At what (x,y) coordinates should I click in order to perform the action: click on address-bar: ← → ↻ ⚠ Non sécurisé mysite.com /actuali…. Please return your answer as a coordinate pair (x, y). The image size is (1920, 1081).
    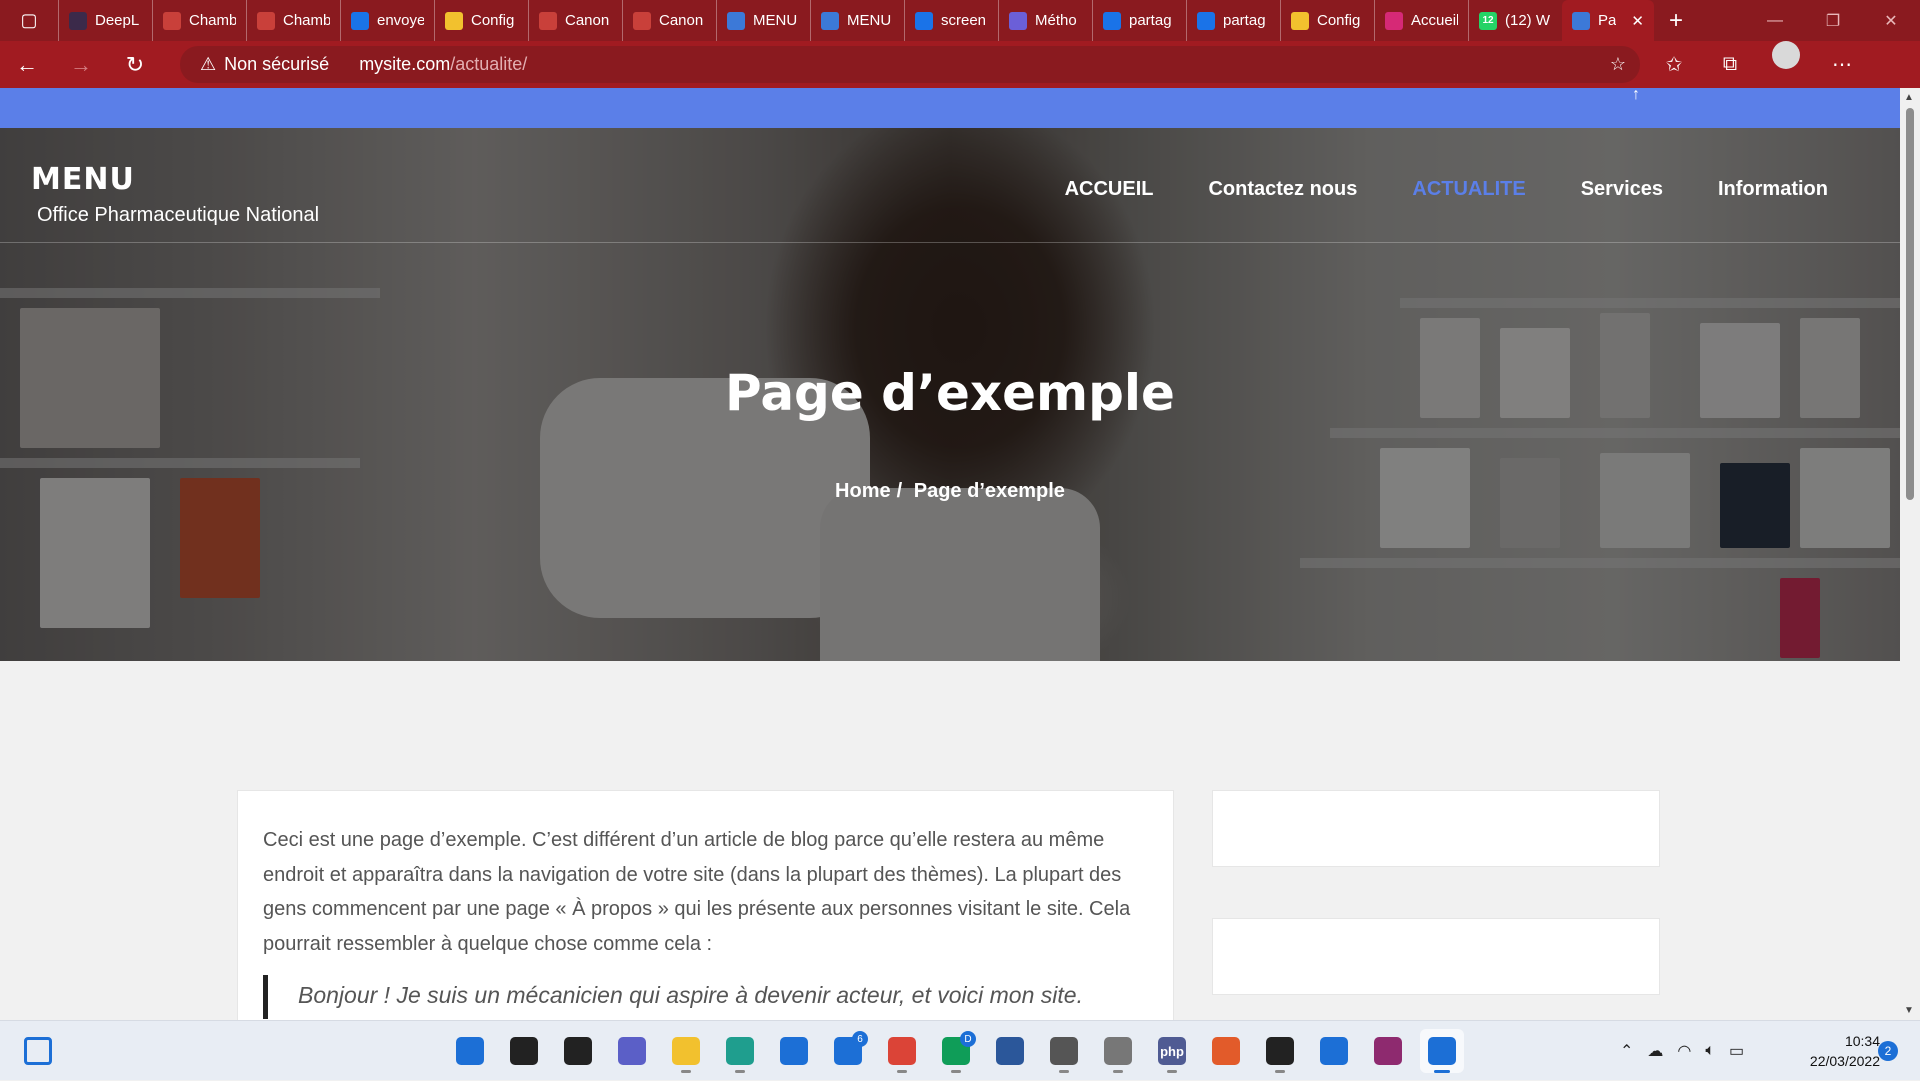
    Looking at the image, I should click on (960, 64).